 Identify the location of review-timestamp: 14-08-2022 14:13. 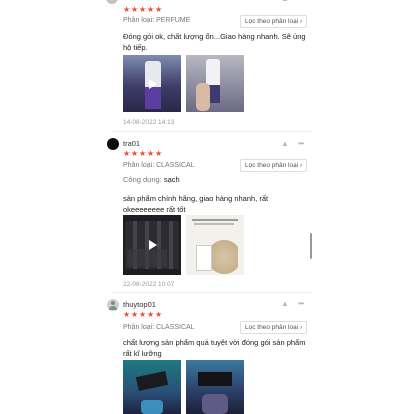
(149, 122).